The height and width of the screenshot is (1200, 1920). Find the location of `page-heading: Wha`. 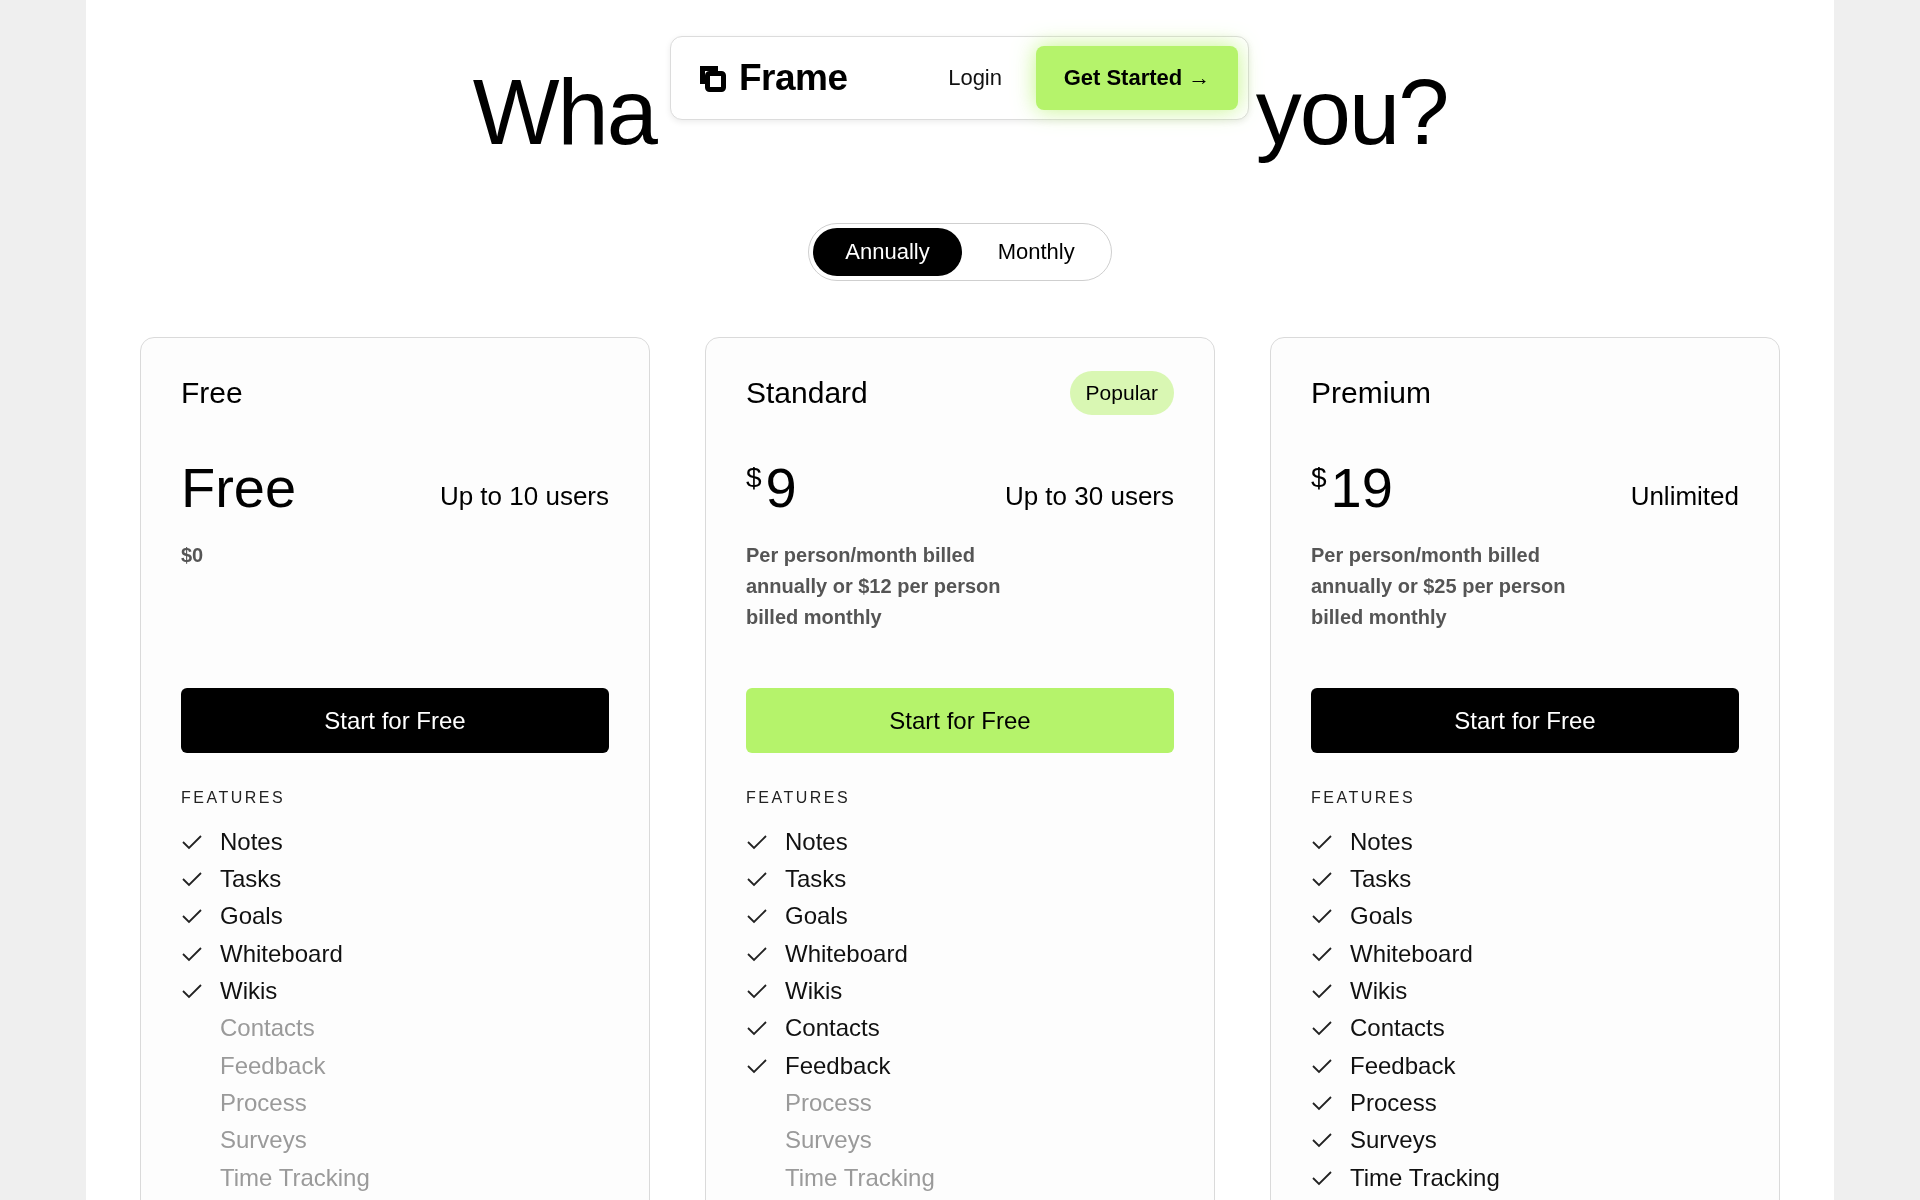

page-heading: Wha is located at coordinates (564, 113).